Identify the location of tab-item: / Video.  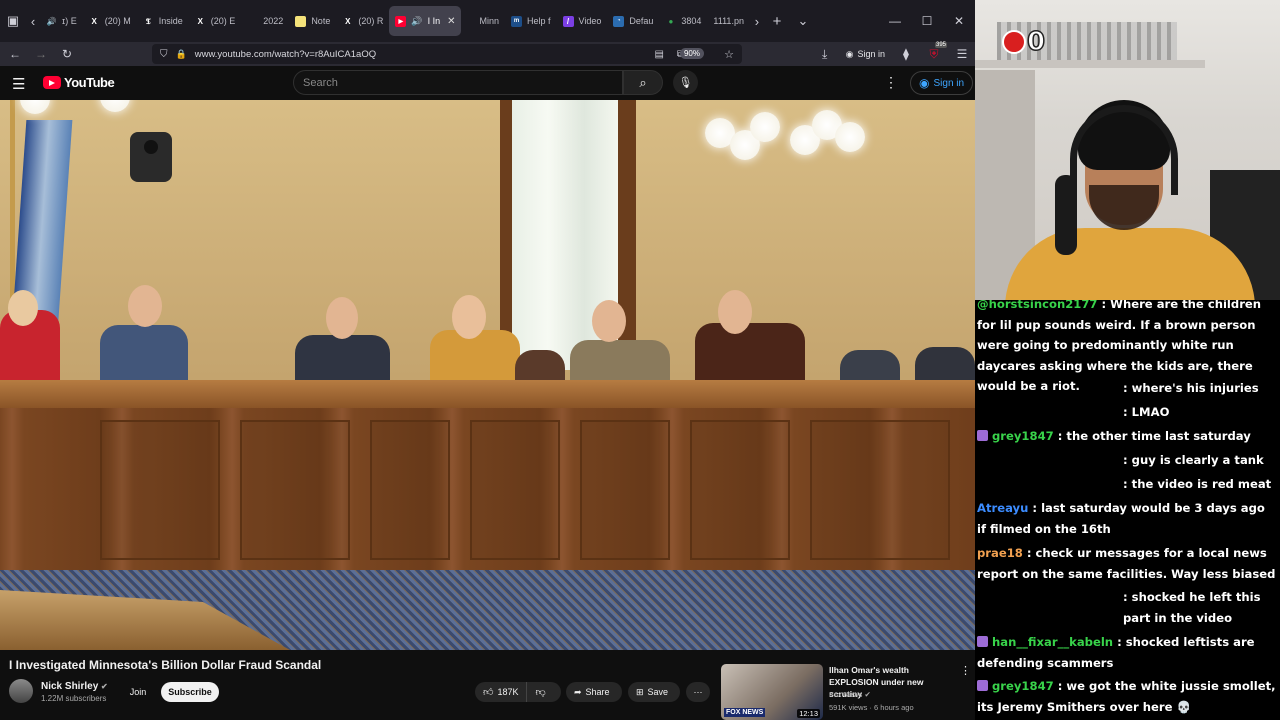
(582, 21).